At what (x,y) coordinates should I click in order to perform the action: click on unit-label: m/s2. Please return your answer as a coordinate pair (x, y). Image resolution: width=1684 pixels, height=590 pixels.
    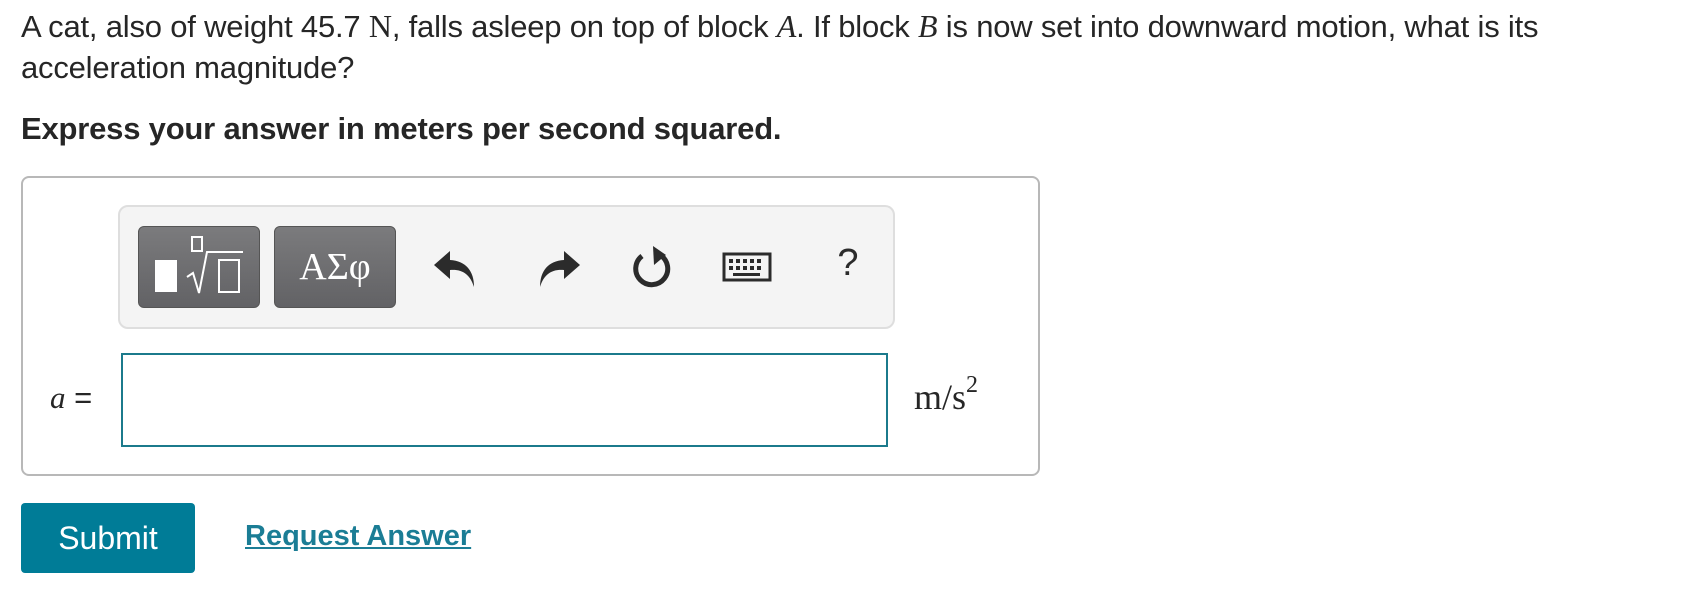
    Looking at the image, I should click on (946, 395).